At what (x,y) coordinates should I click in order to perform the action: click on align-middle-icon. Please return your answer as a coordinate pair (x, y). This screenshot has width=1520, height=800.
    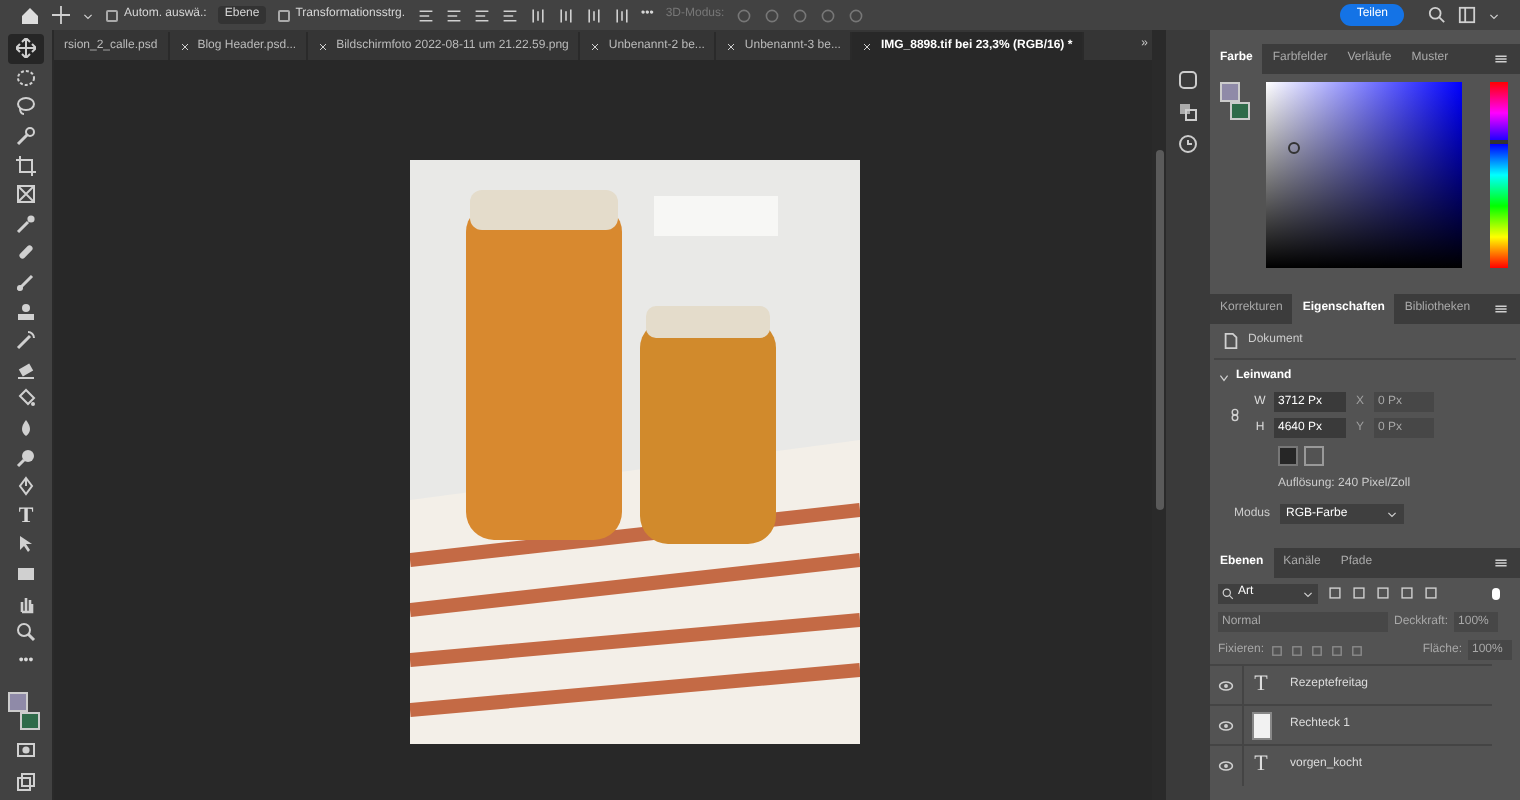
    Looking at the image, I should click on (565, 15).